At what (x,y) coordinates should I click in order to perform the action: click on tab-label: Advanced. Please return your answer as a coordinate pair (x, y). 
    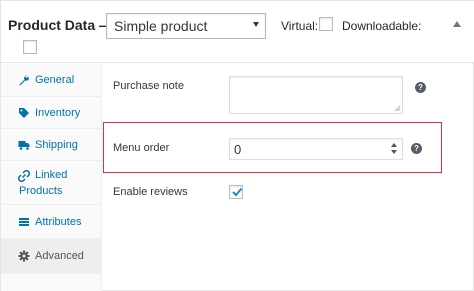
    Looking at the image, I should click on (59, 256).